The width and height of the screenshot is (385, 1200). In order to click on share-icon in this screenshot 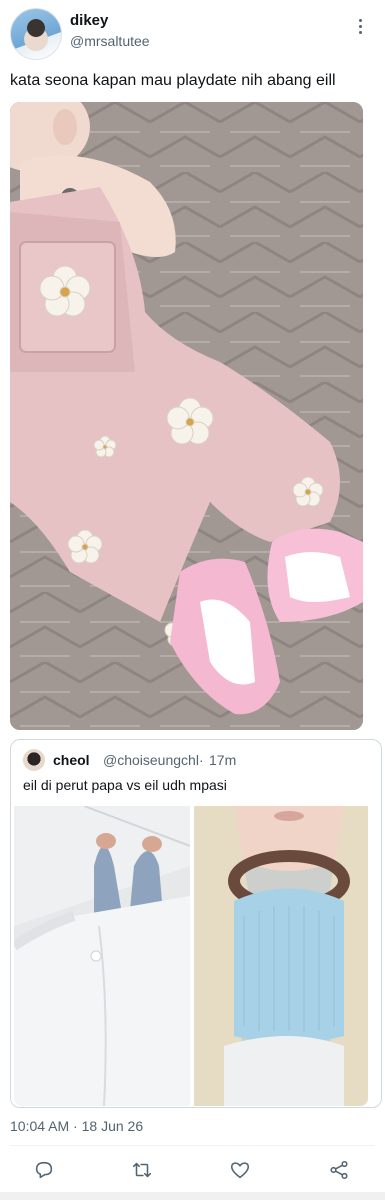, I will do `click(340, 1171)`.